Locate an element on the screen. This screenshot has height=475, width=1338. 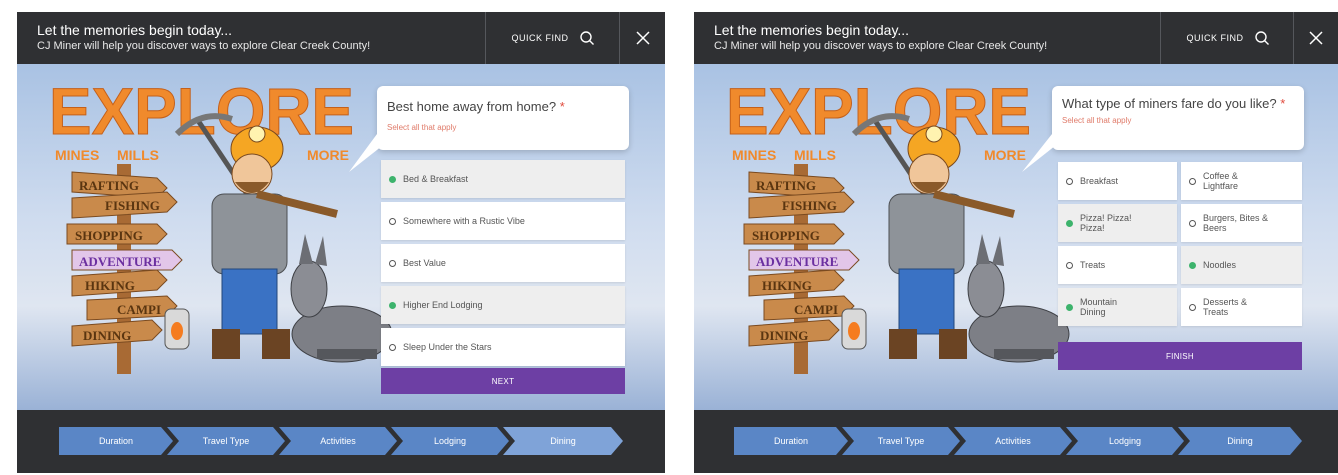
option-label: Burgers, Bites & Beers is located at coordinates (1236, 223).